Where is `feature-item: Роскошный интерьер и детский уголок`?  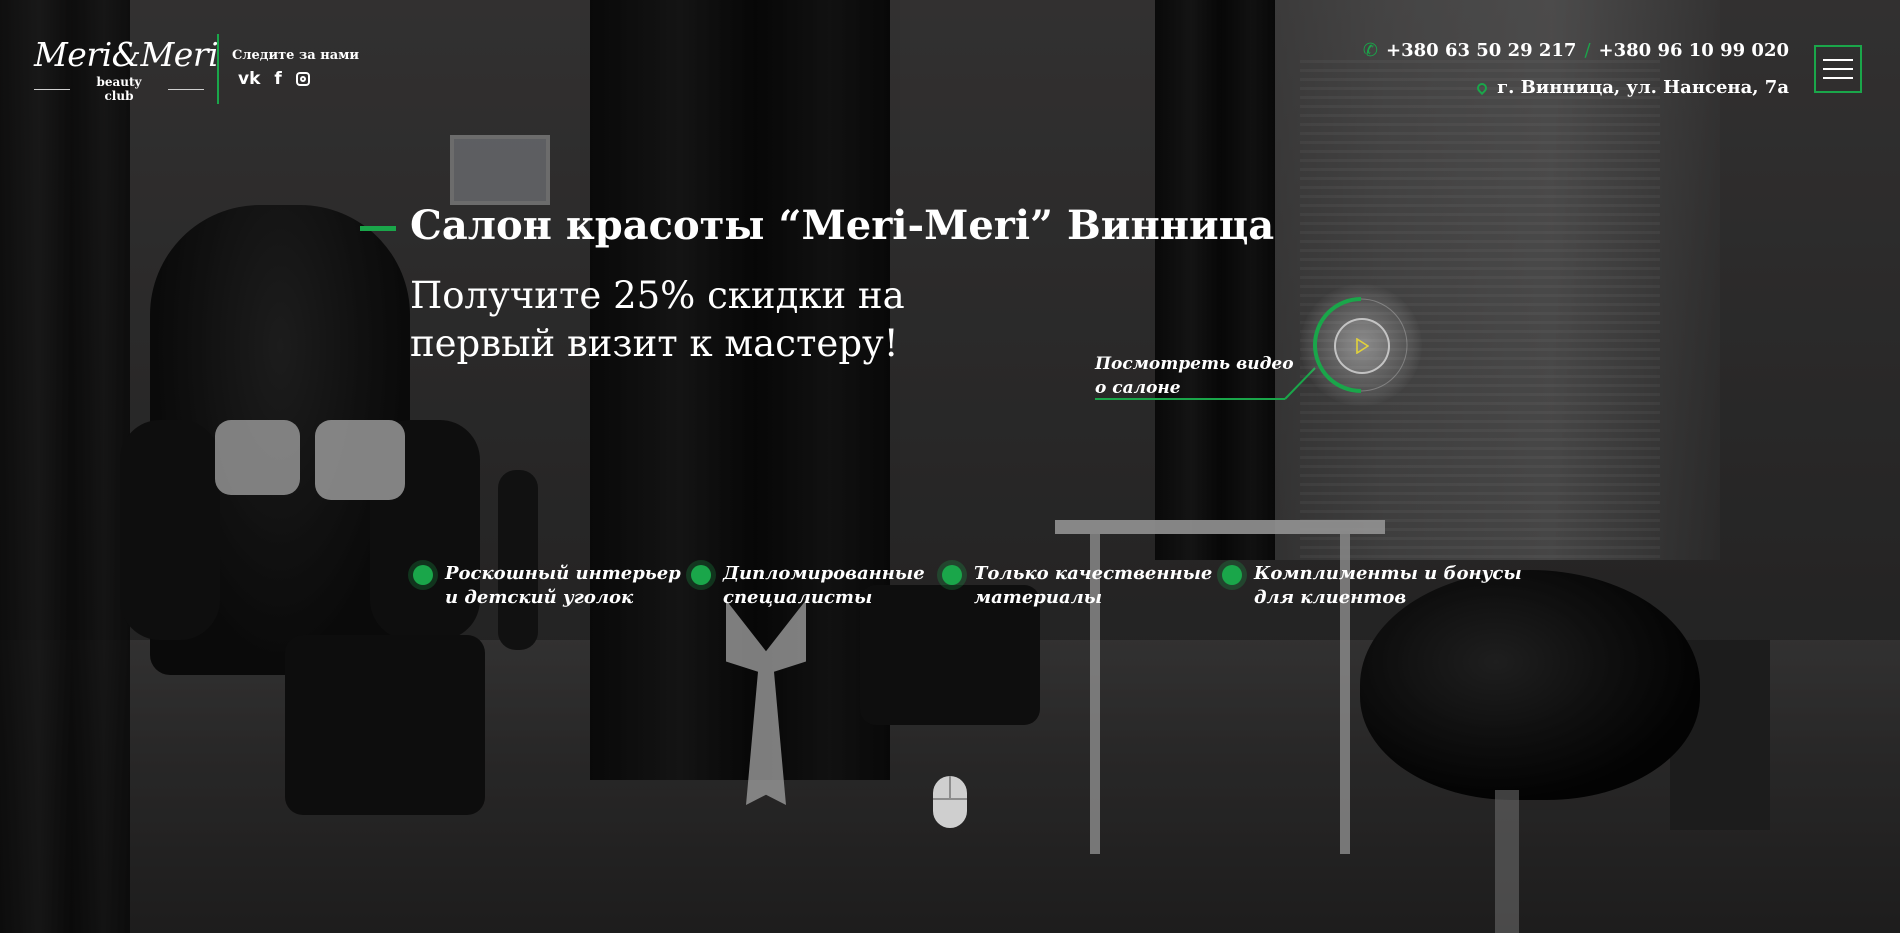 feature-item: Роскошный интерьер и детский уголок is located at coordinates (547, 586).